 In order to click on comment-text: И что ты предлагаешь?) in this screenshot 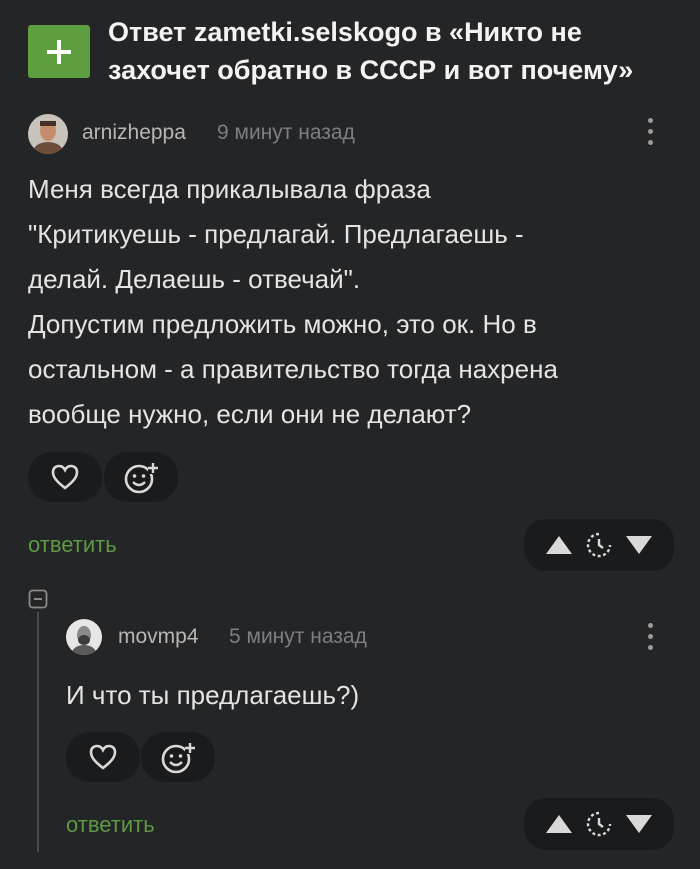, I will do `click(366, 695)`.